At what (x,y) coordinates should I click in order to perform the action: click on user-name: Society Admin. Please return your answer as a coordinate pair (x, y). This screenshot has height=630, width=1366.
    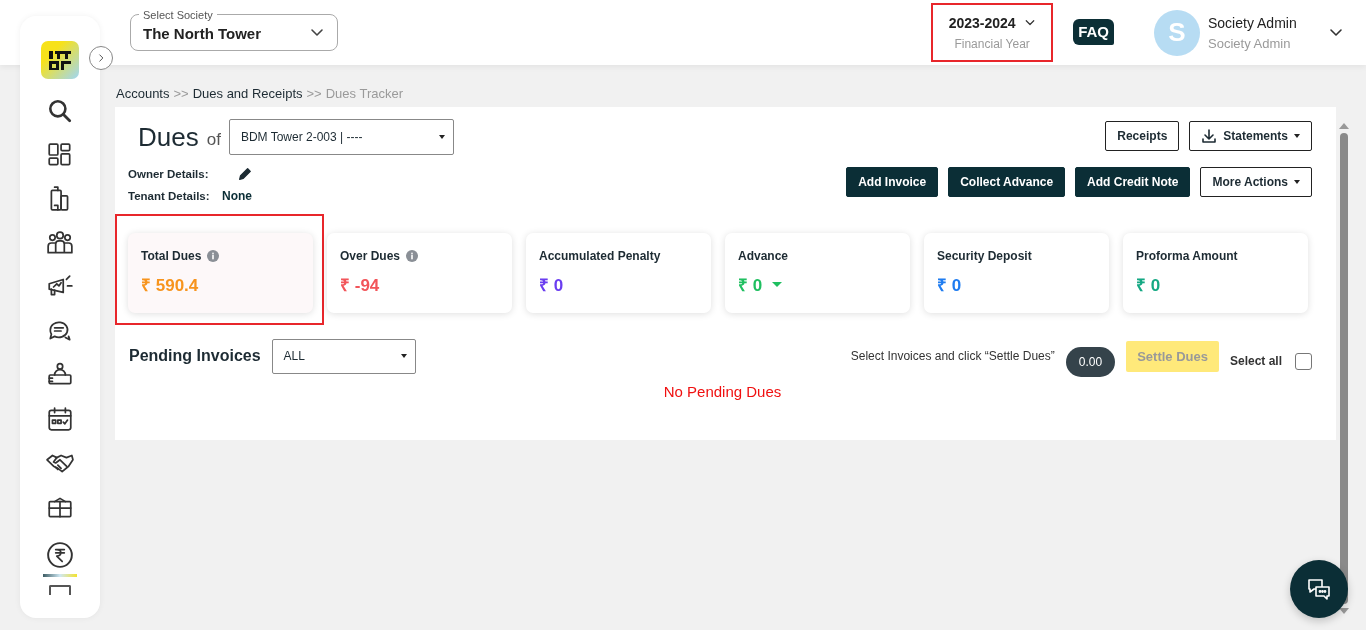
    Looking at the image, I should click on (1253, 22).